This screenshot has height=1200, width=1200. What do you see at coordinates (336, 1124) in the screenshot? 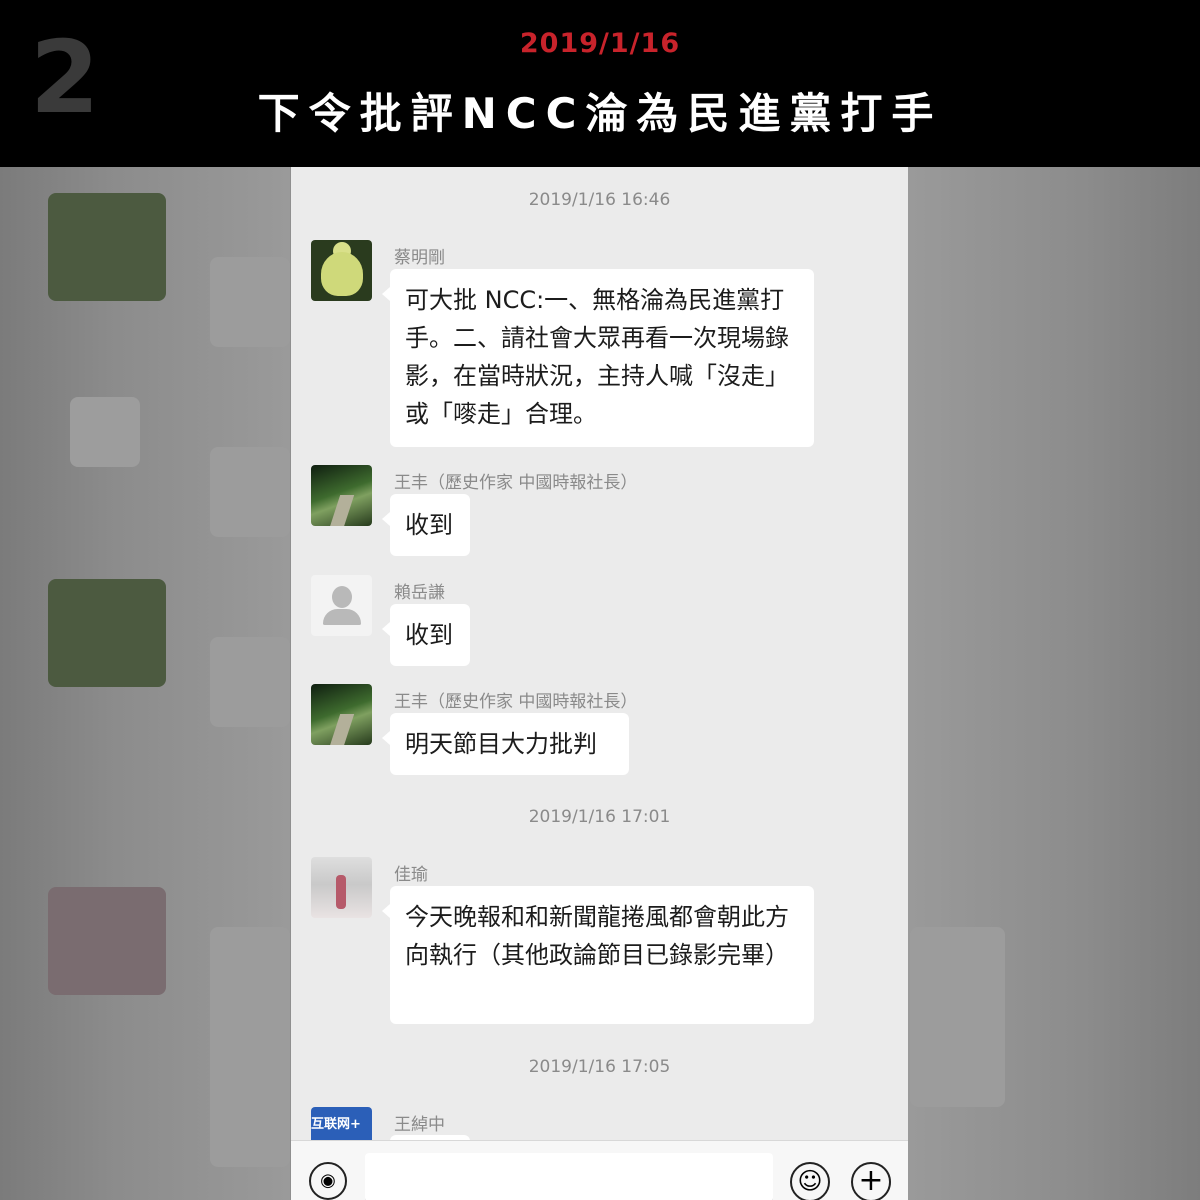
I see `logo-avatar-text: 互联网+` at bounding box center [336, 1124].